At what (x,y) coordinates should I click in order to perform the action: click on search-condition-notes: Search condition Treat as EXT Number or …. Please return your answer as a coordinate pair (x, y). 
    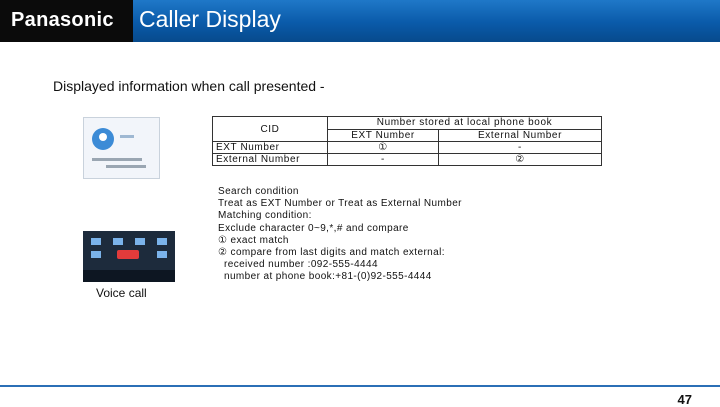
    Looking at the image, I should click on (340, 235).